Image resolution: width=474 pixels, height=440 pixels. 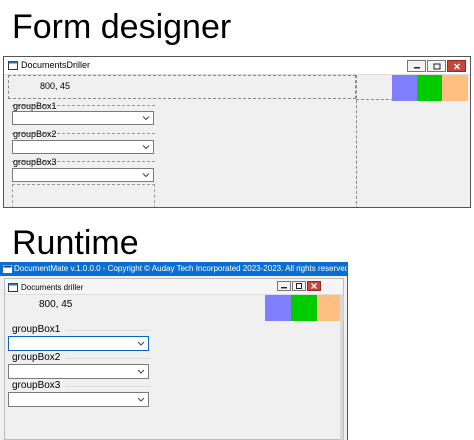 What do you see at coordinates (455, 88) in the screenshot?
I see `color-swatch-orange` at bounding box center [455, 88].